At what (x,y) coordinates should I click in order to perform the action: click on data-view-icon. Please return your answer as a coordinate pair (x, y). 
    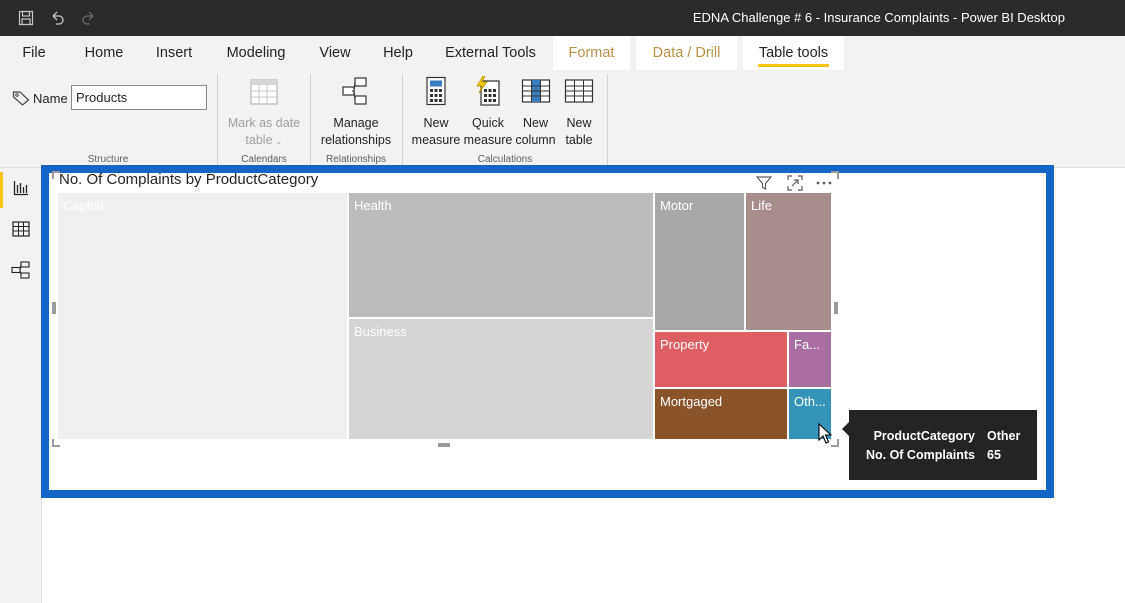
    Looking at the image, I should click on (21, 231).